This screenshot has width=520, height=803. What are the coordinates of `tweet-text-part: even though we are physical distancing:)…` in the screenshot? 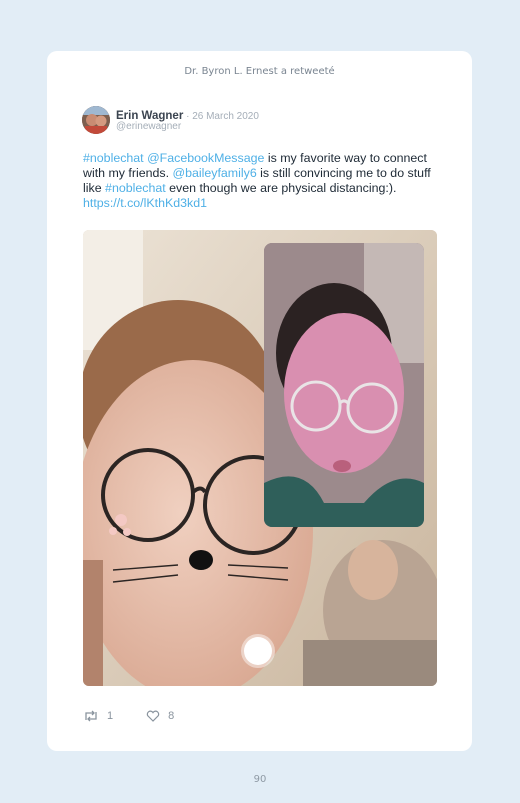 It's located at (281, 188).